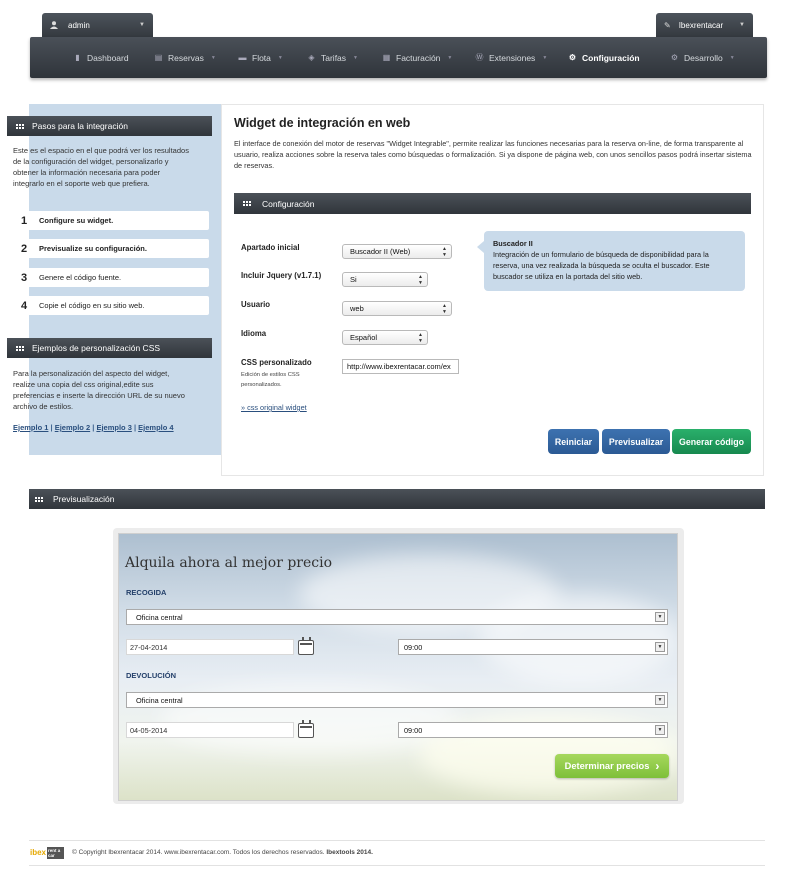 Image resolution: width=800 pixels, height=888 pixels. What do you see at coordinates (511, 57) in the screenshot?
I see `nav-extensiones: Ⓦ Extensiones ▼` at bounding box center [511, 57].